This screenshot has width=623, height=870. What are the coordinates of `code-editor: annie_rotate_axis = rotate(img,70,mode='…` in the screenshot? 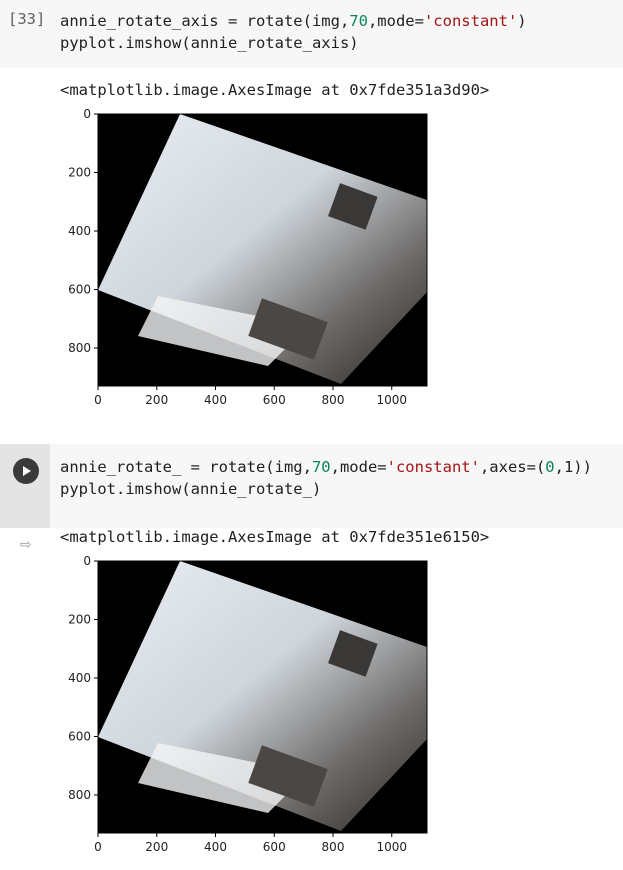 It's located at (293, 32).